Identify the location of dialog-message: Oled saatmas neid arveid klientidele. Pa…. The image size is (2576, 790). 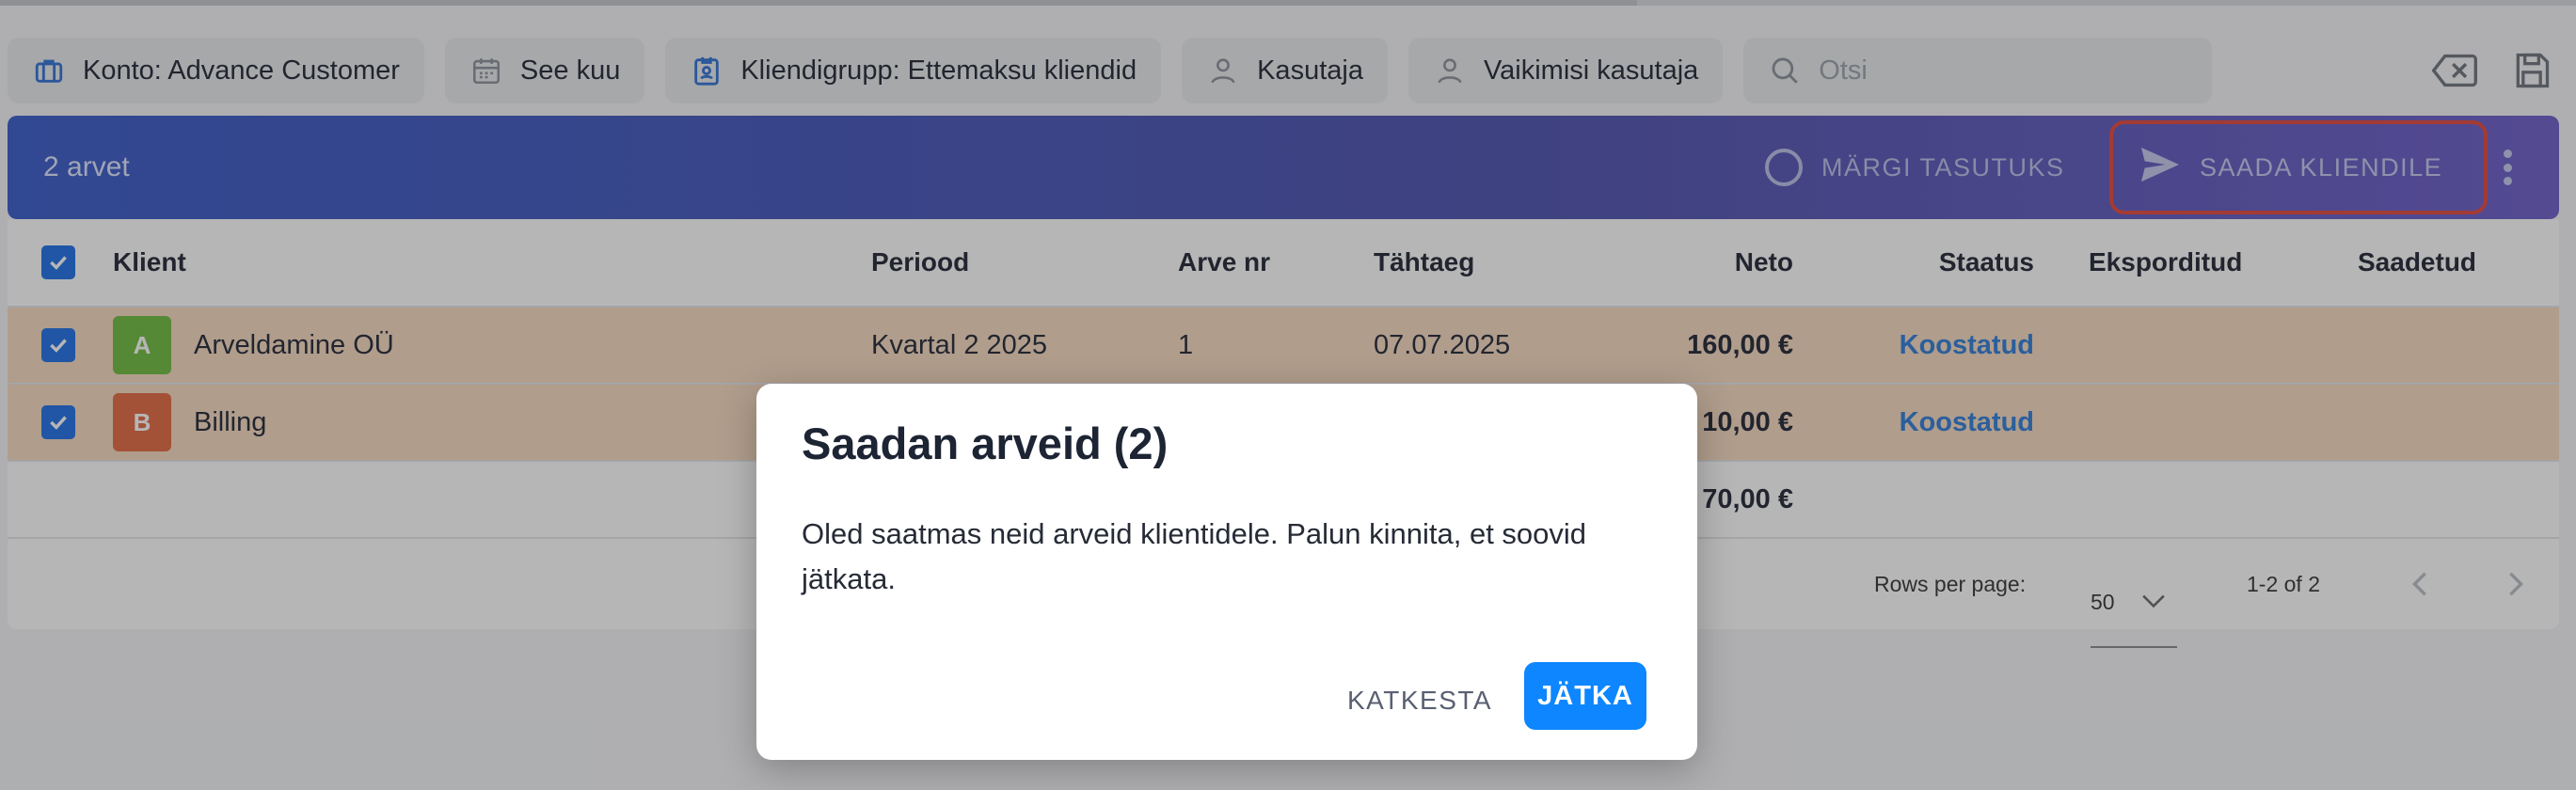
(1194, 556).